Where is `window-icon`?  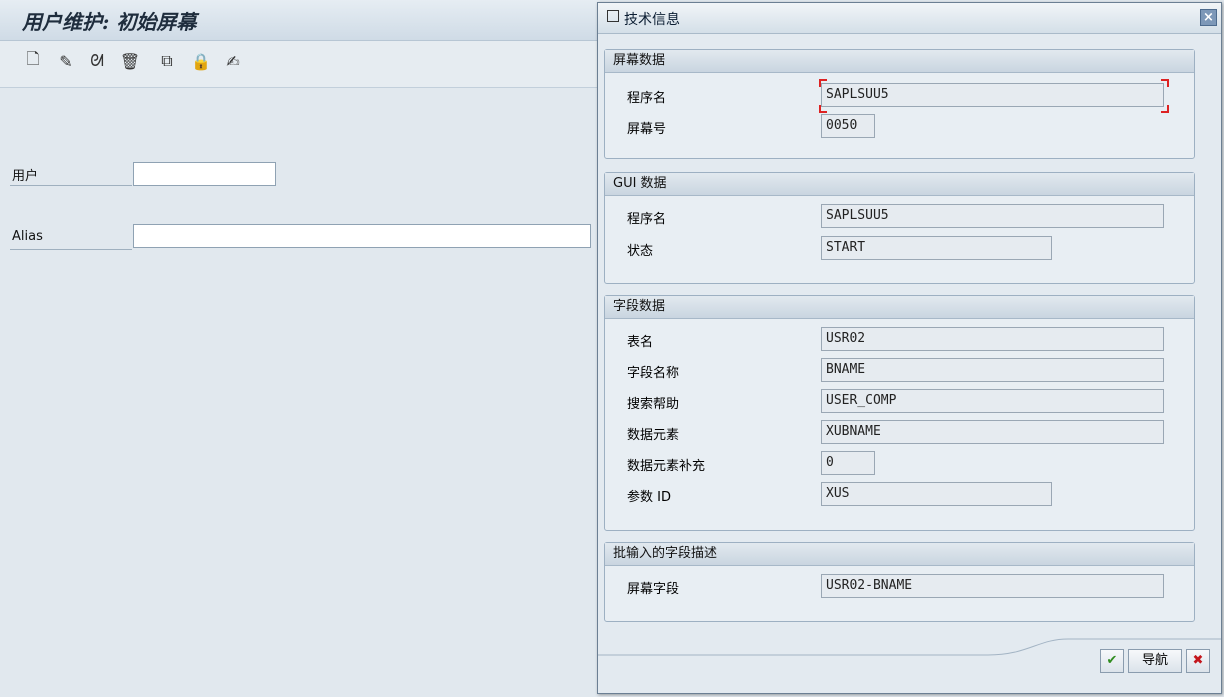 window-icon is located at coordinates (613, 16).